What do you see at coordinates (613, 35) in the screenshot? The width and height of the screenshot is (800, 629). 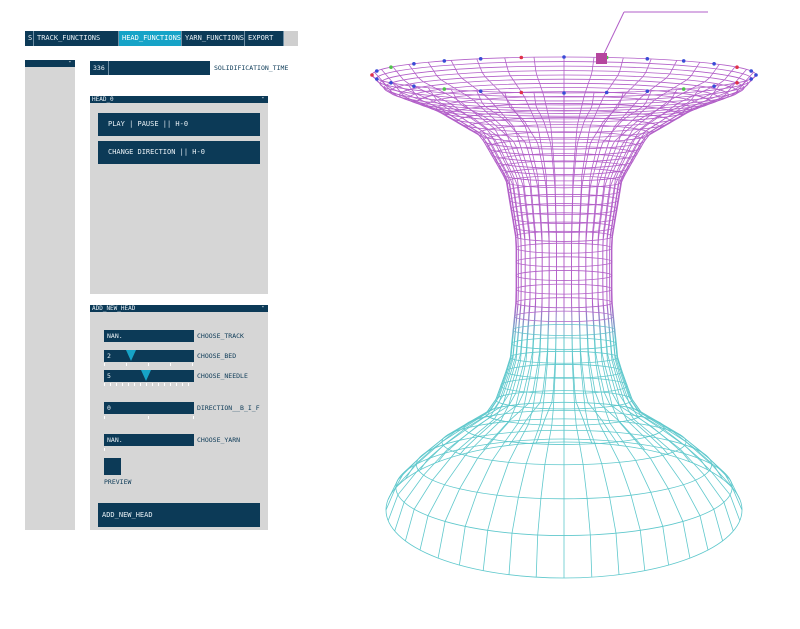 I see `gizmo-line` at bounding box center [613, 35].